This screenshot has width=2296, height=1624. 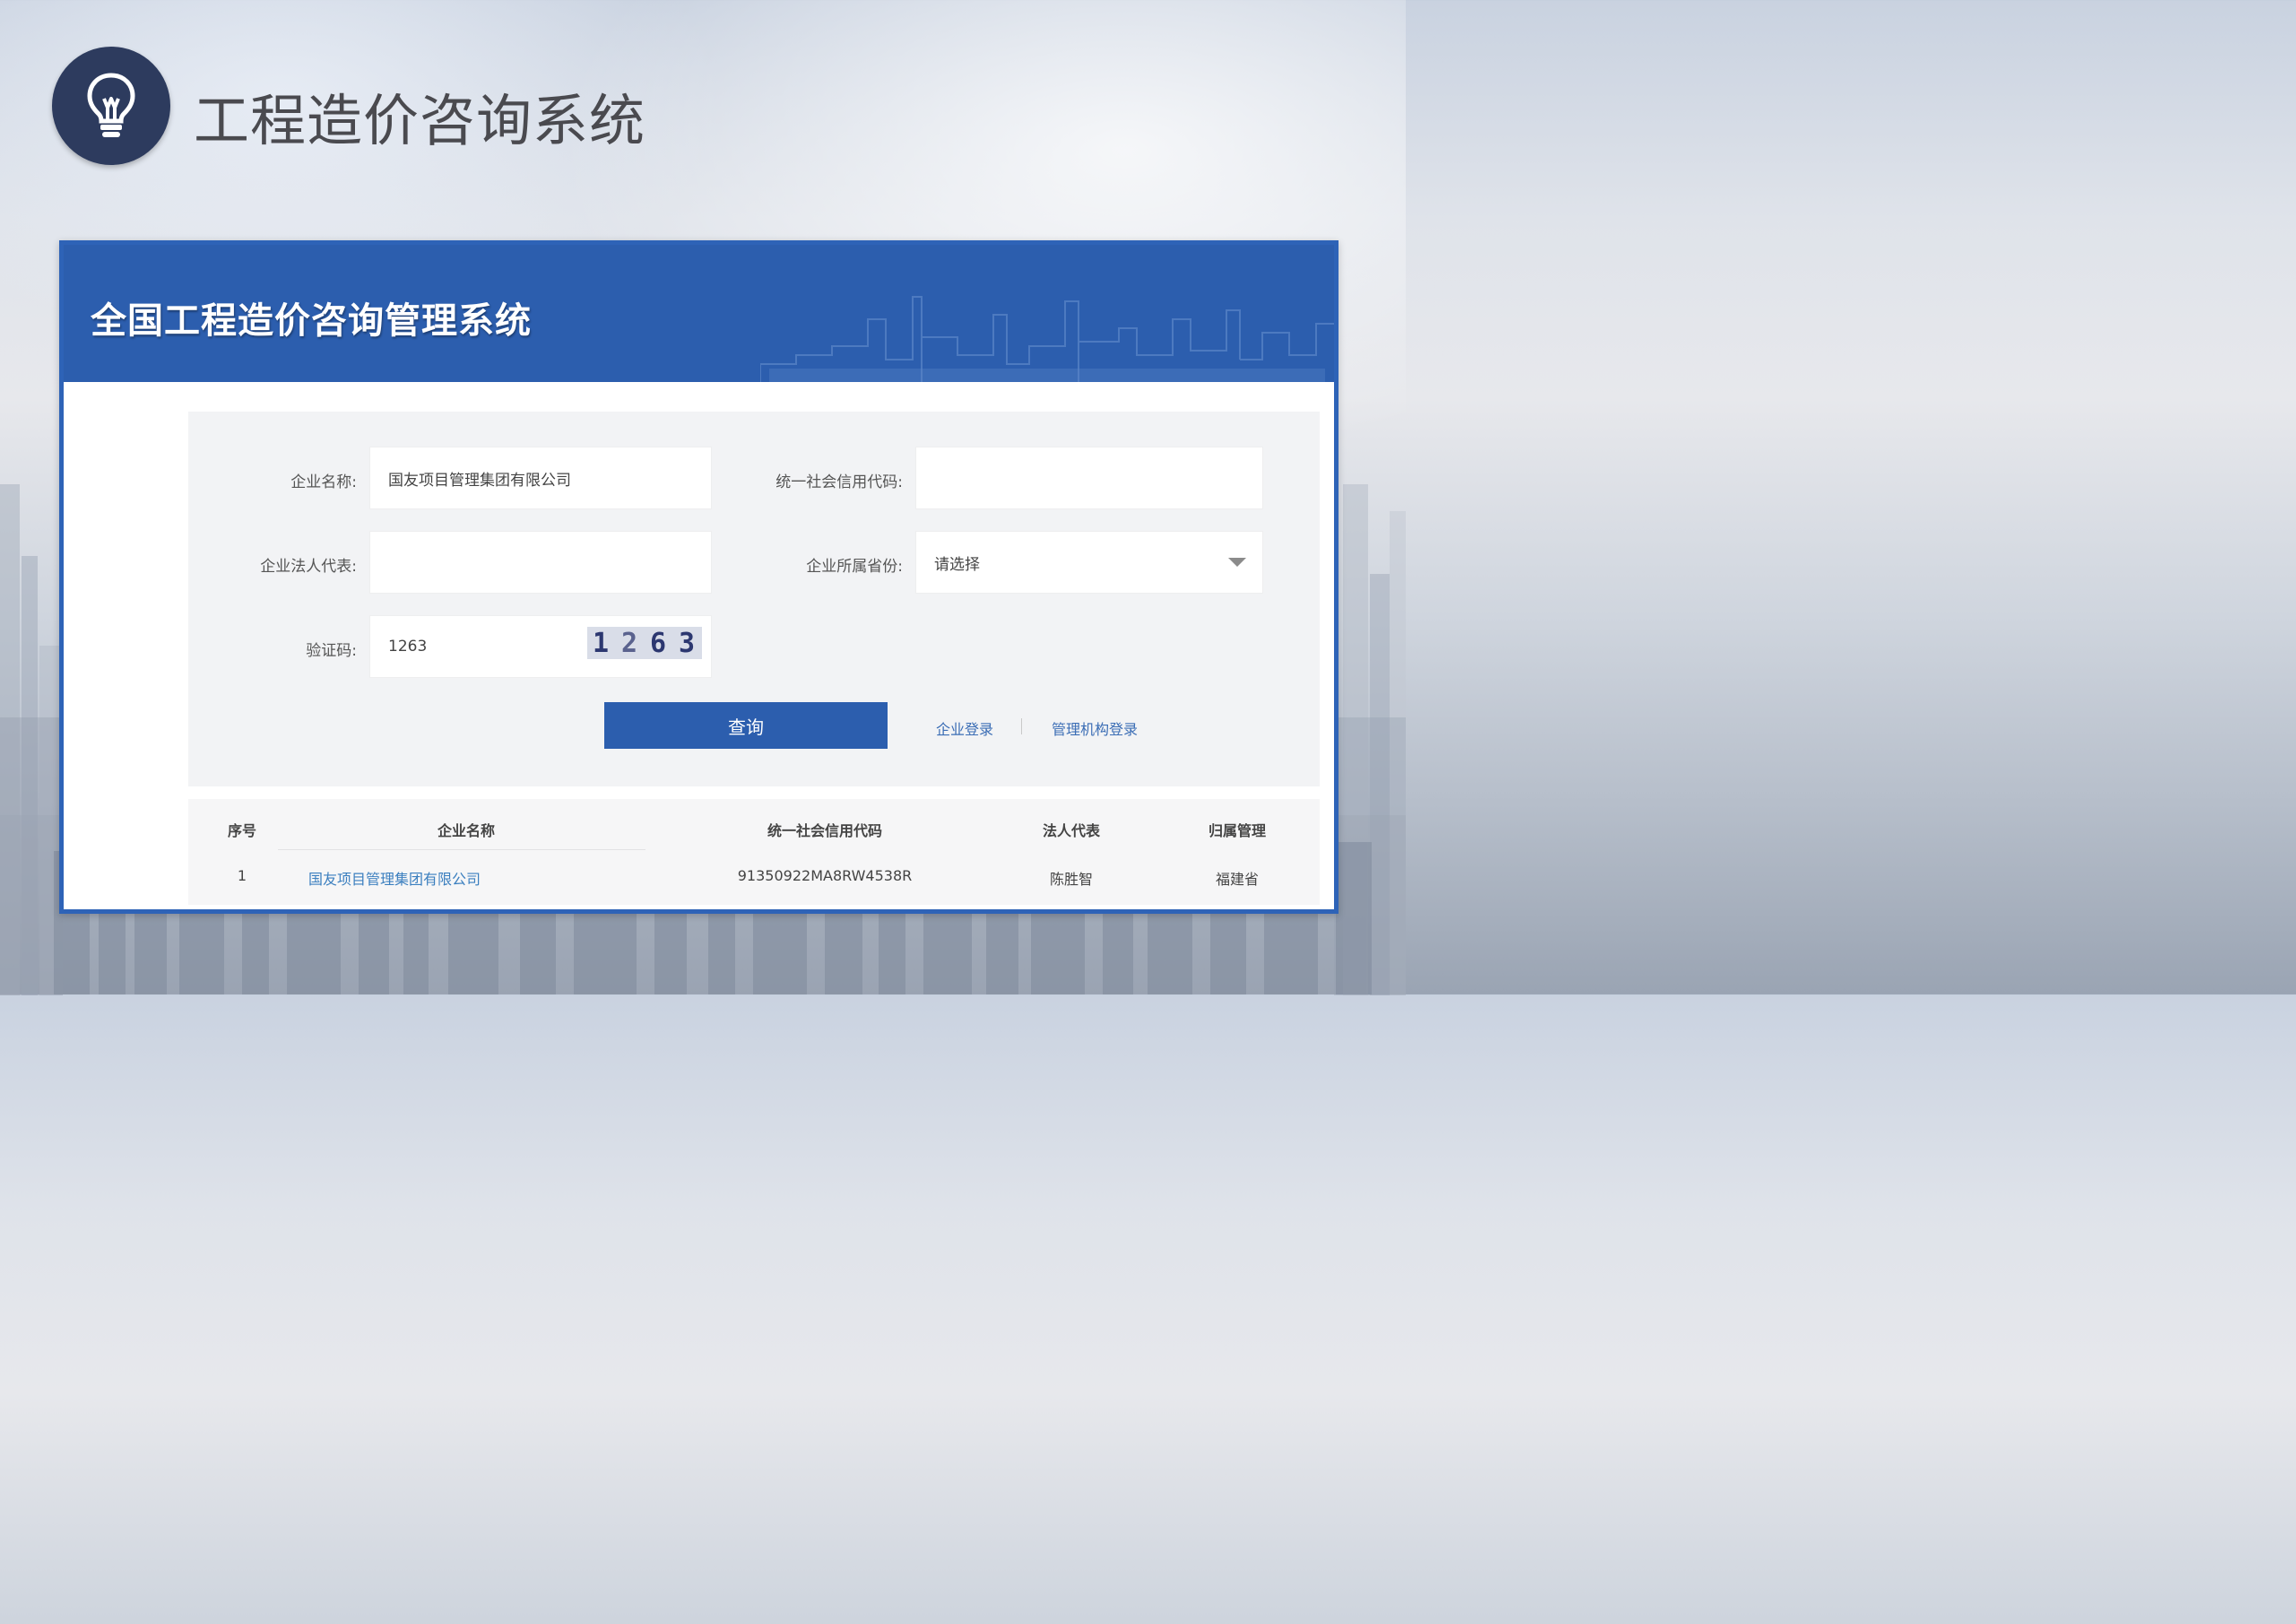 I want to click on credit-code-input, so click(x=1089, y=478).